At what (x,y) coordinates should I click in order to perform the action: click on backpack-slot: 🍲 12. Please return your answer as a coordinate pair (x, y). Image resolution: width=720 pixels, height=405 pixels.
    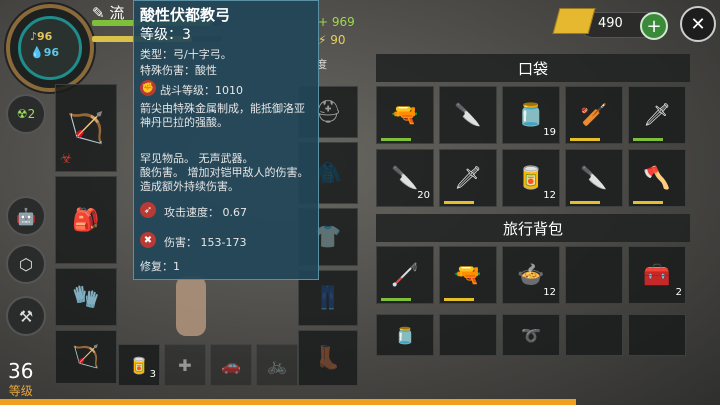
    Looking at the image, I should click on (531, 275).